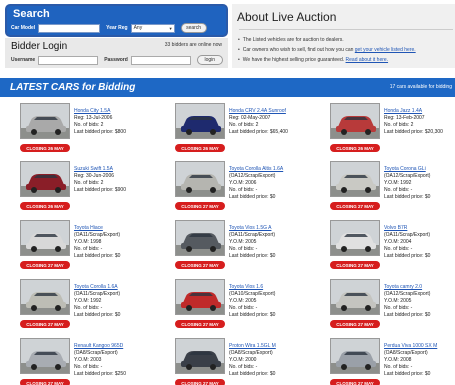  What do you see at coordinates (256, 169) in the screenshot?
I see `car-name-link: Toyota Corolla Altis 1.6A` at bounding box center [256, 169].